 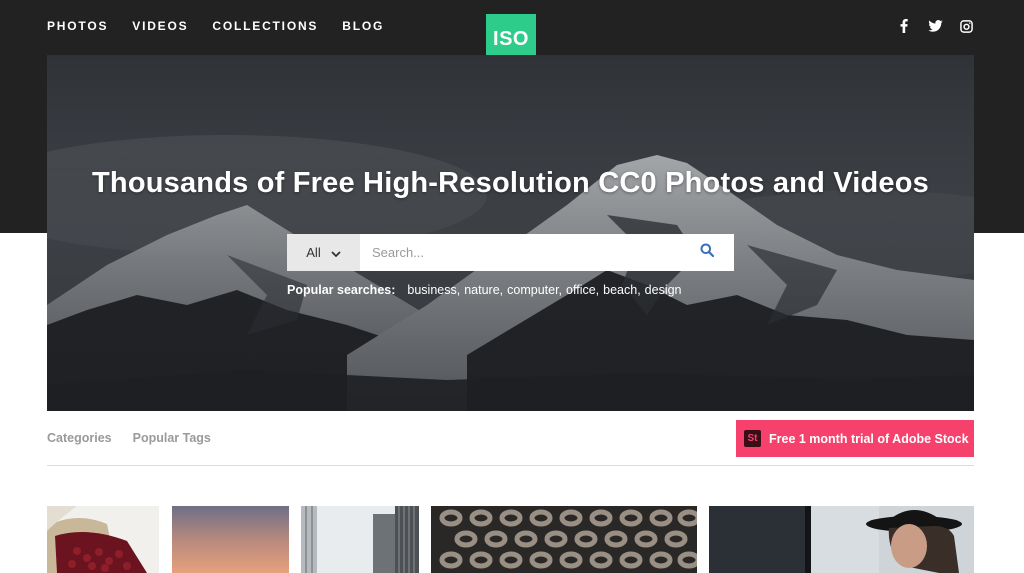 I want to click on nav-blog: BLOG, so click(x=363, y=26).